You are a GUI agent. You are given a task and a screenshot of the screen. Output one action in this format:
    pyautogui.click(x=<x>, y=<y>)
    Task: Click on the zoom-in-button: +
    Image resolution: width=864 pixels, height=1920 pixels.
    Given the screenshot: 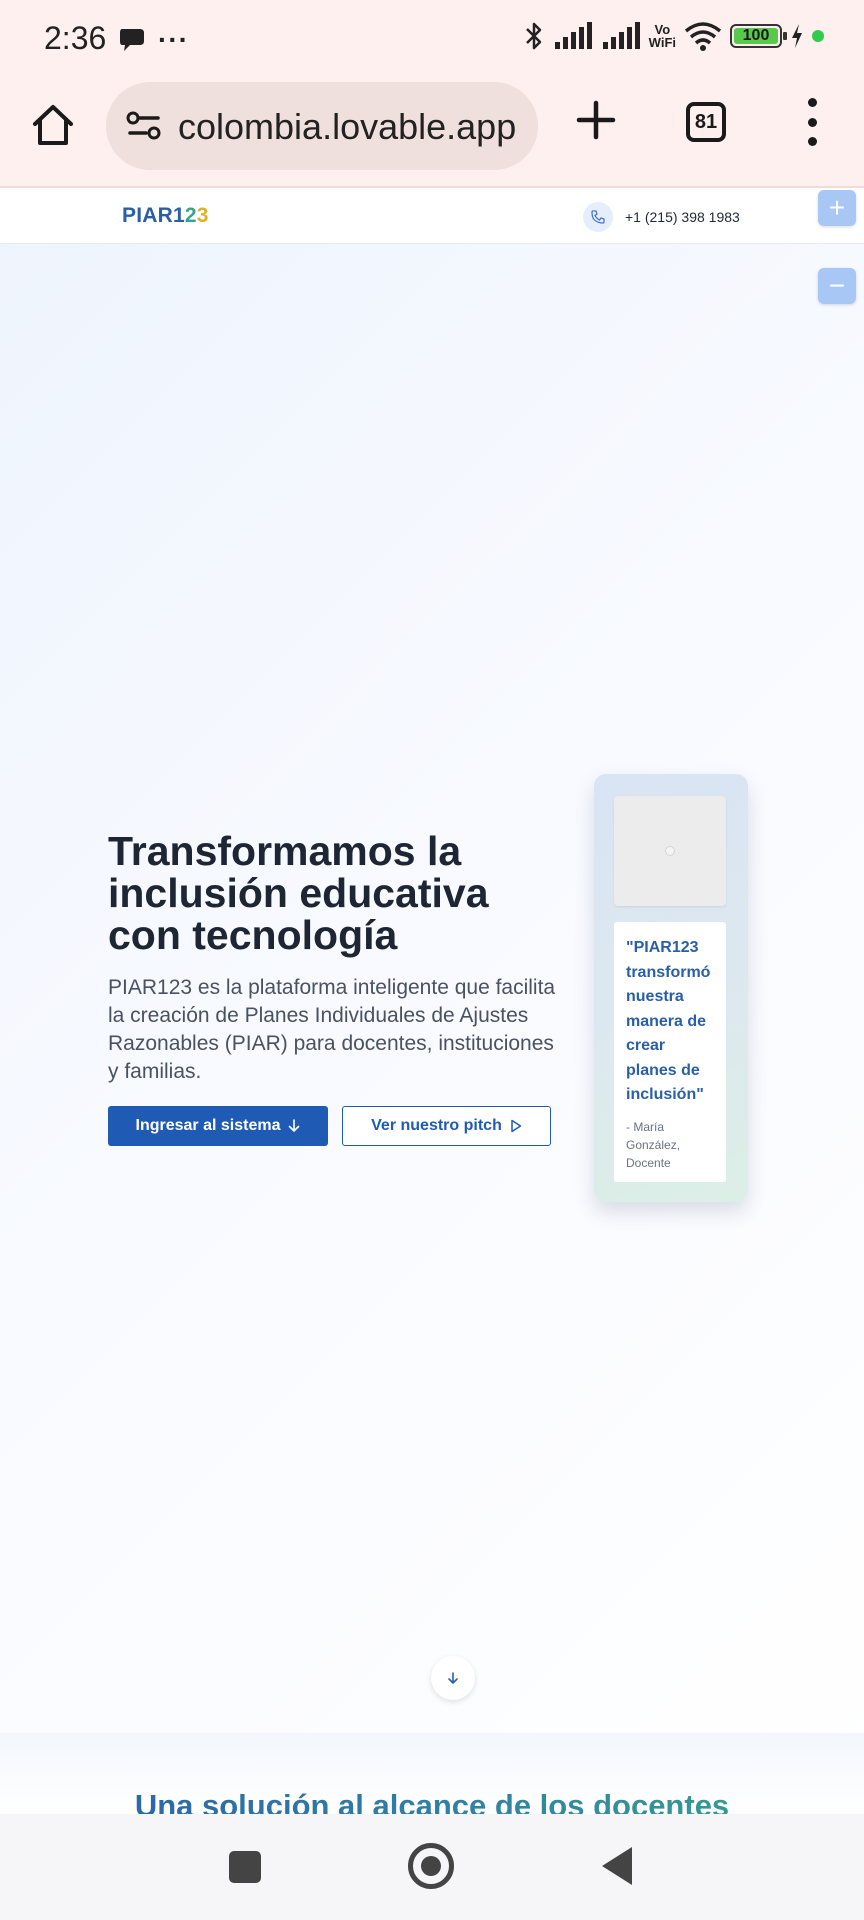 What is the action you would take?
    pyautogui.click(x=837, y=208)
    